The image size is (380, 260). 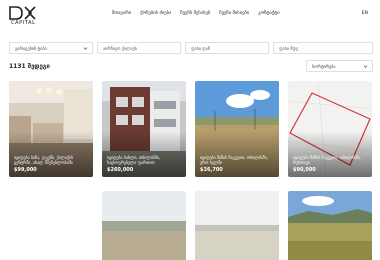 I want to click on sort-select: სორტირება, so click(x=339, y=66).